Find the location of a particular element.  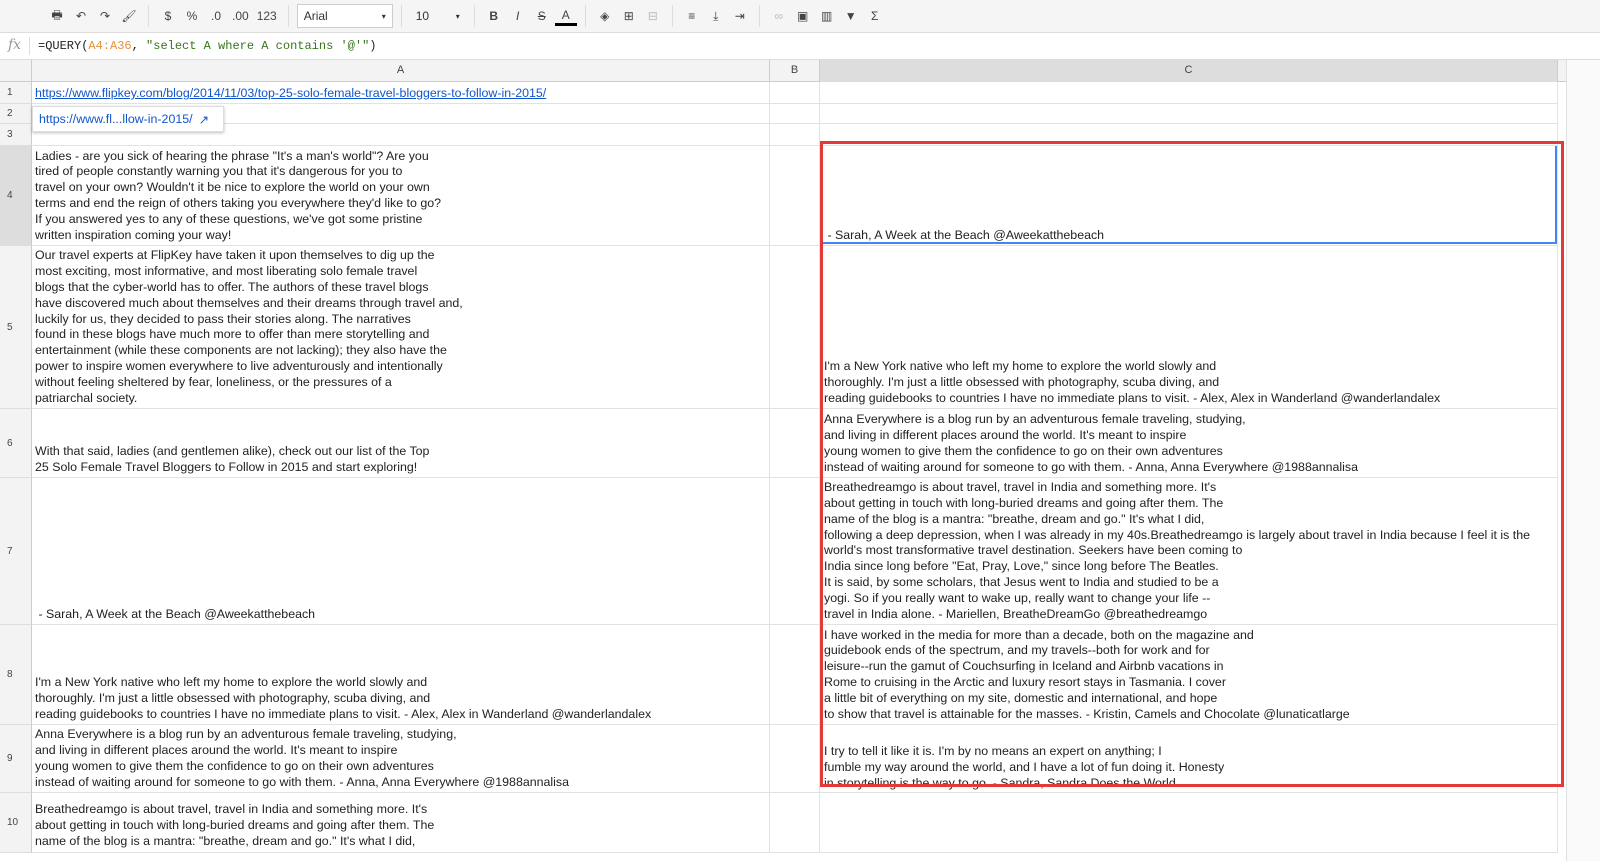

undo-icon: ↶ is located at coordinates (81, 16).